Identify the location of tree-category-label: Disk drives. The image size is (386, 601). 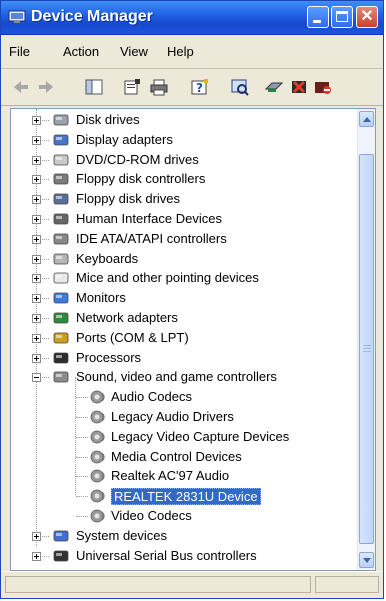
(108, 119).